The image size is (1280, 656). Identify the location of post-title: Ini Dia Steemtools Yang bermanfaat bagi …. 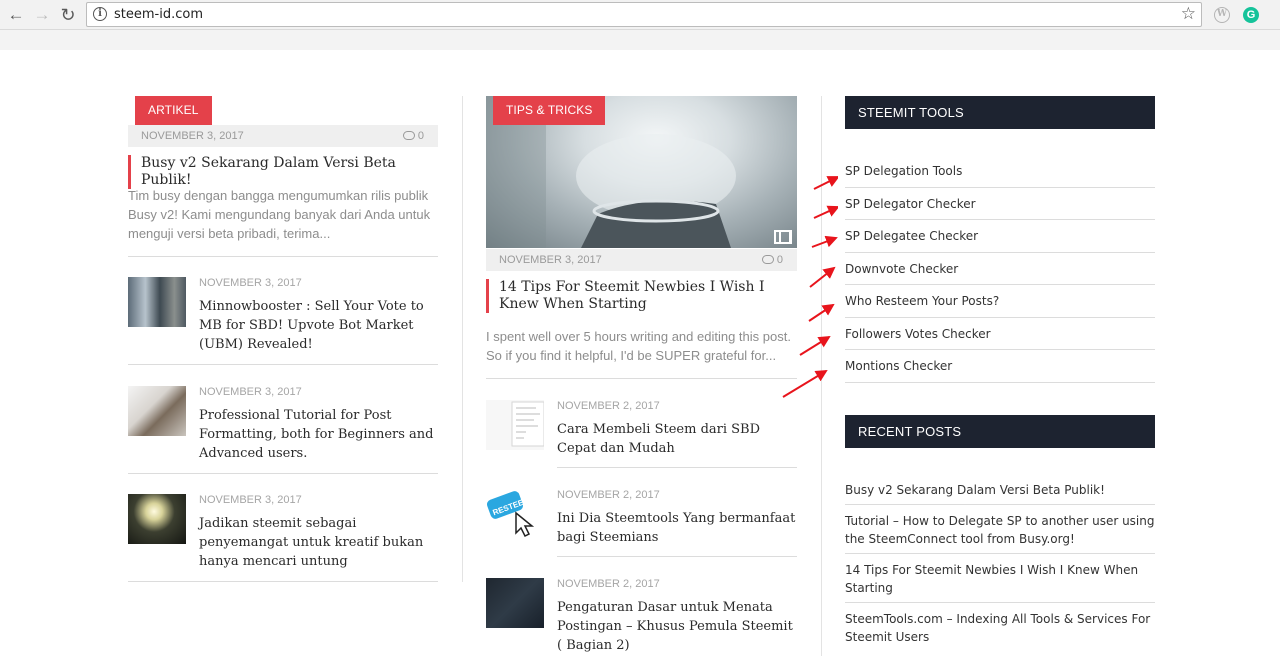
(677, 528).